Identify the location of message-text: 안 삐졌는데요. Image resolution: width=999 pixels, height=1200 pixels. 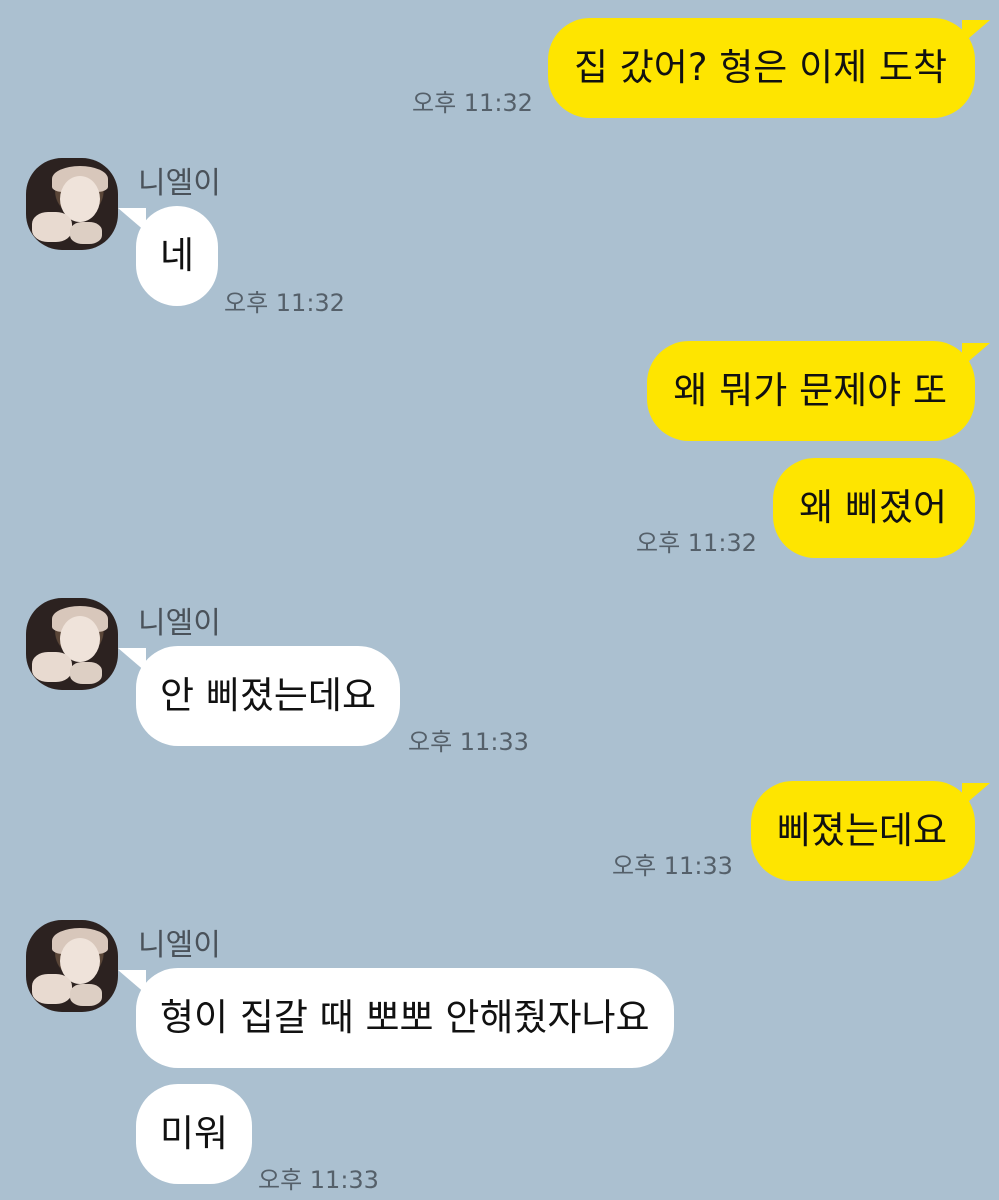
(268, 695).